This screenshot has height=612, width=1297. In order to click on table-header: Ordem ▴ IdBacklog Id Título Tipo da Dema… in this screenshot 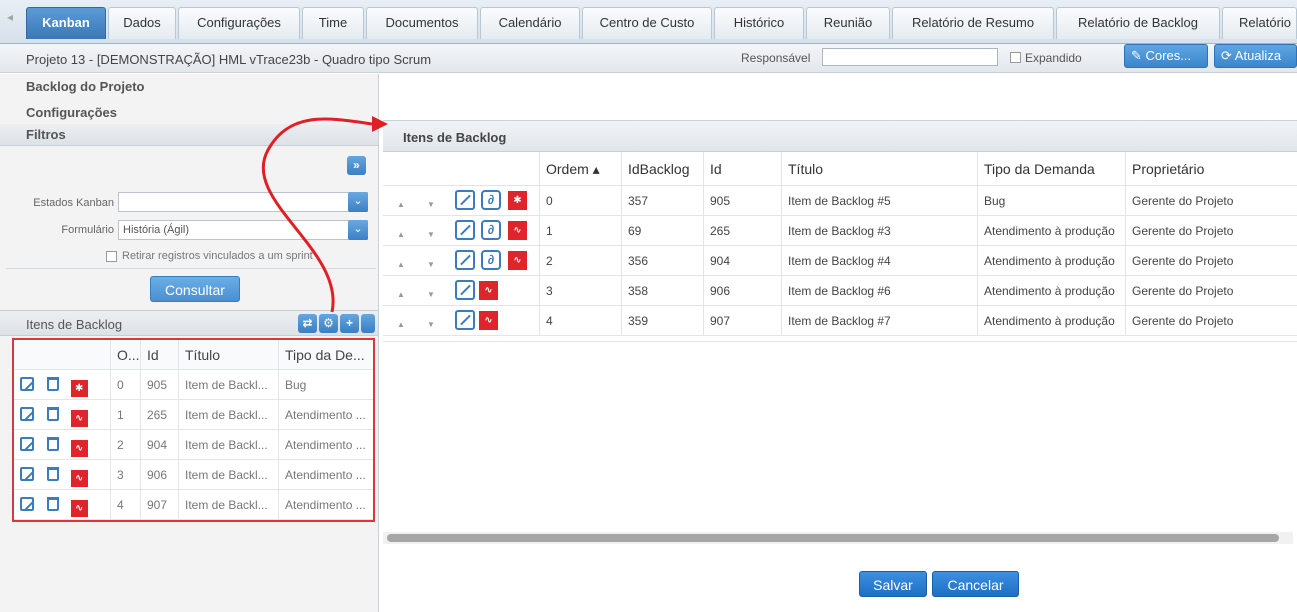, I will do `click(840, 169)`.